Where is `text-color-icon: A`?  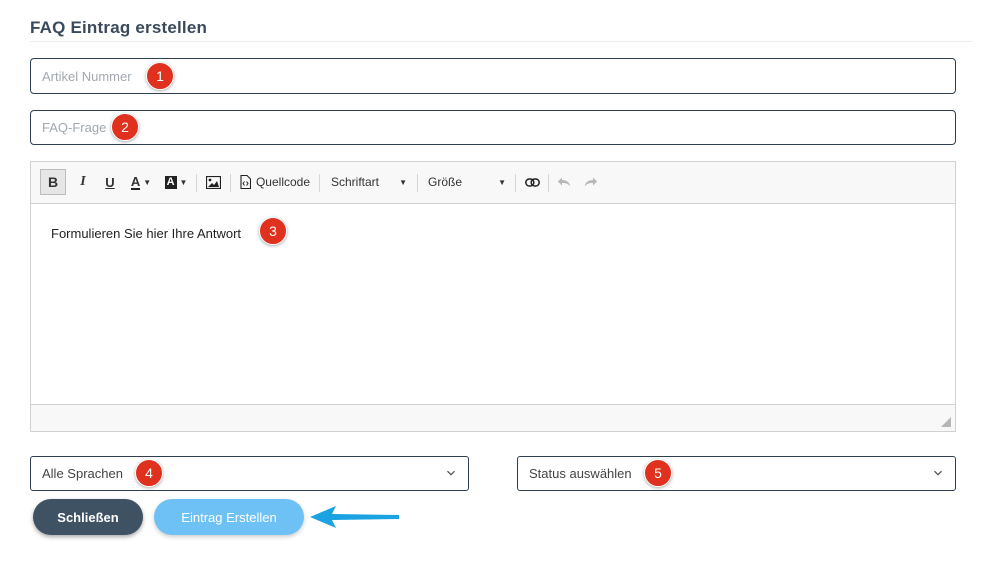 text-color-icon: A is located at coordinates (135, 181).